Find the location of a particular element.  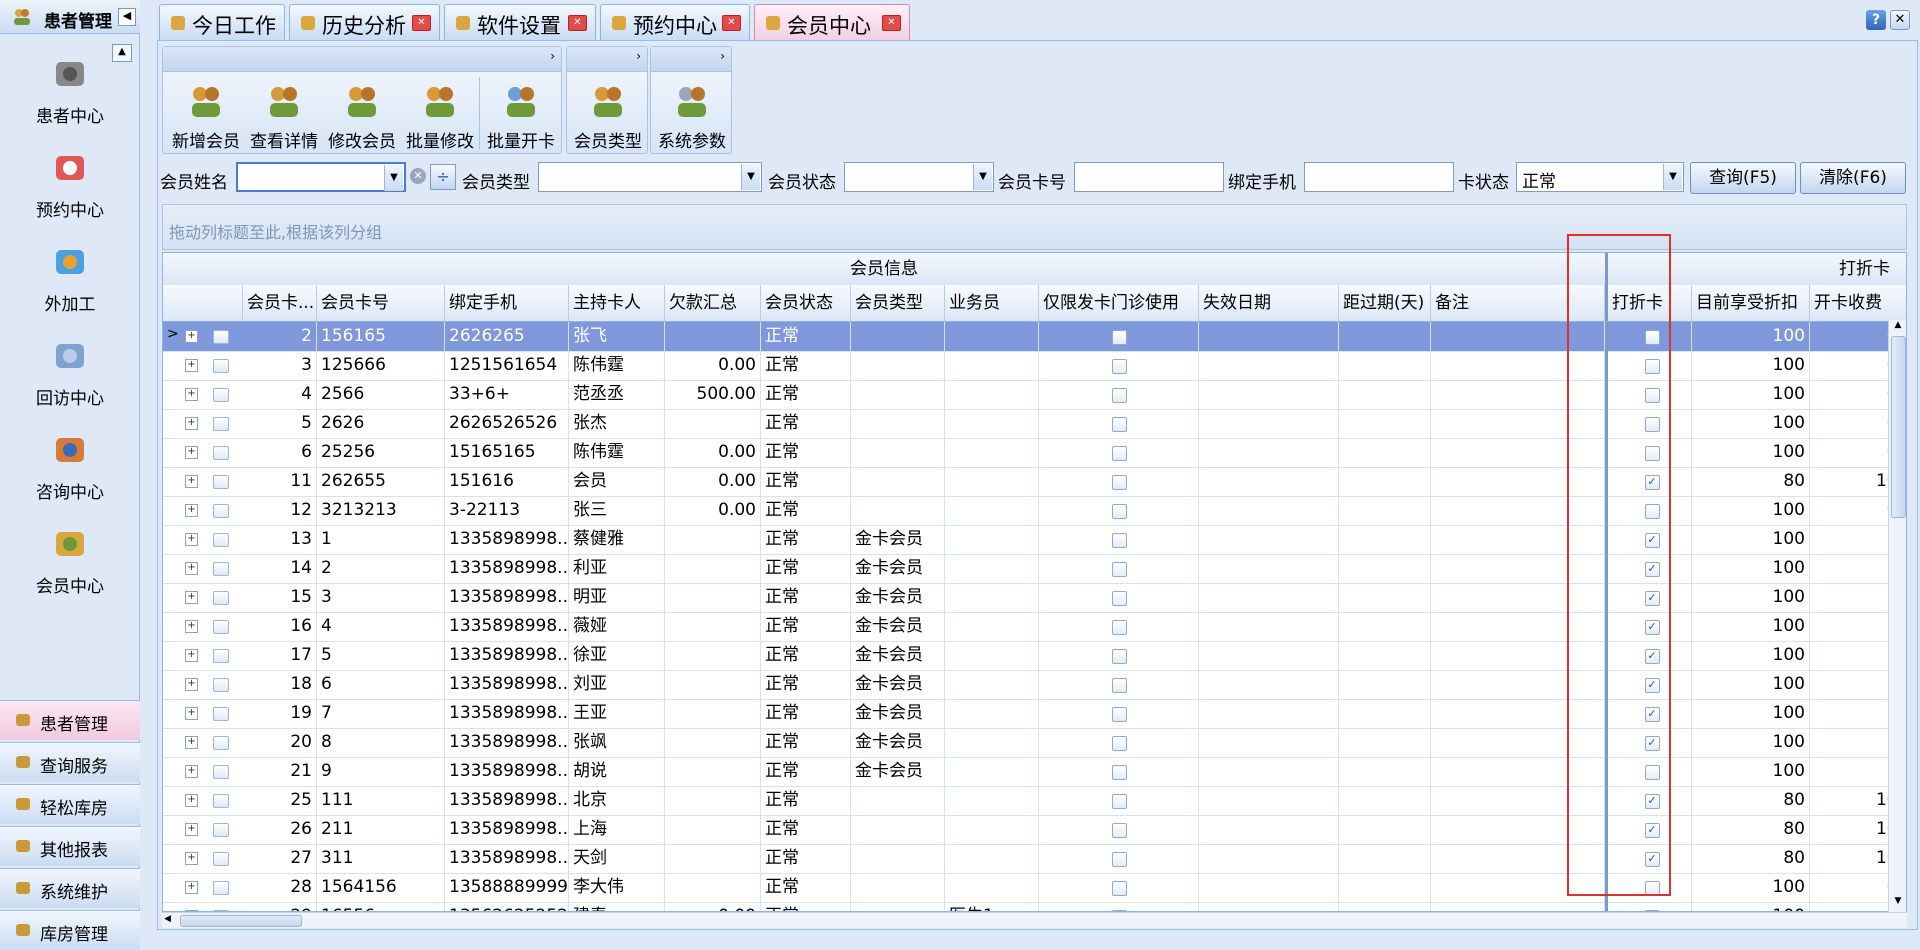

ribbon-button-7: 系统参数 is located at coordinates (692, 115).